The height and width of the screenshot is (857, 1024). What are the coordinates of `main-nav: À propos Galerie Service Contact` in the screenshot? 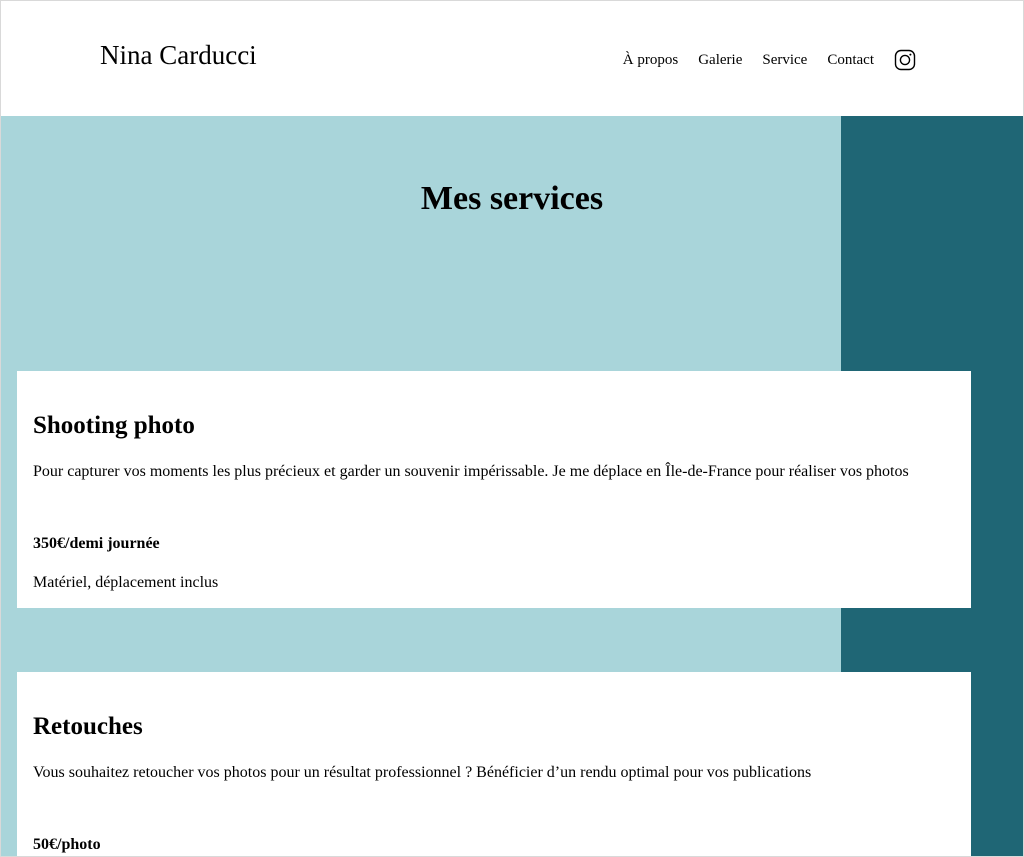 It's located at (769, 60).